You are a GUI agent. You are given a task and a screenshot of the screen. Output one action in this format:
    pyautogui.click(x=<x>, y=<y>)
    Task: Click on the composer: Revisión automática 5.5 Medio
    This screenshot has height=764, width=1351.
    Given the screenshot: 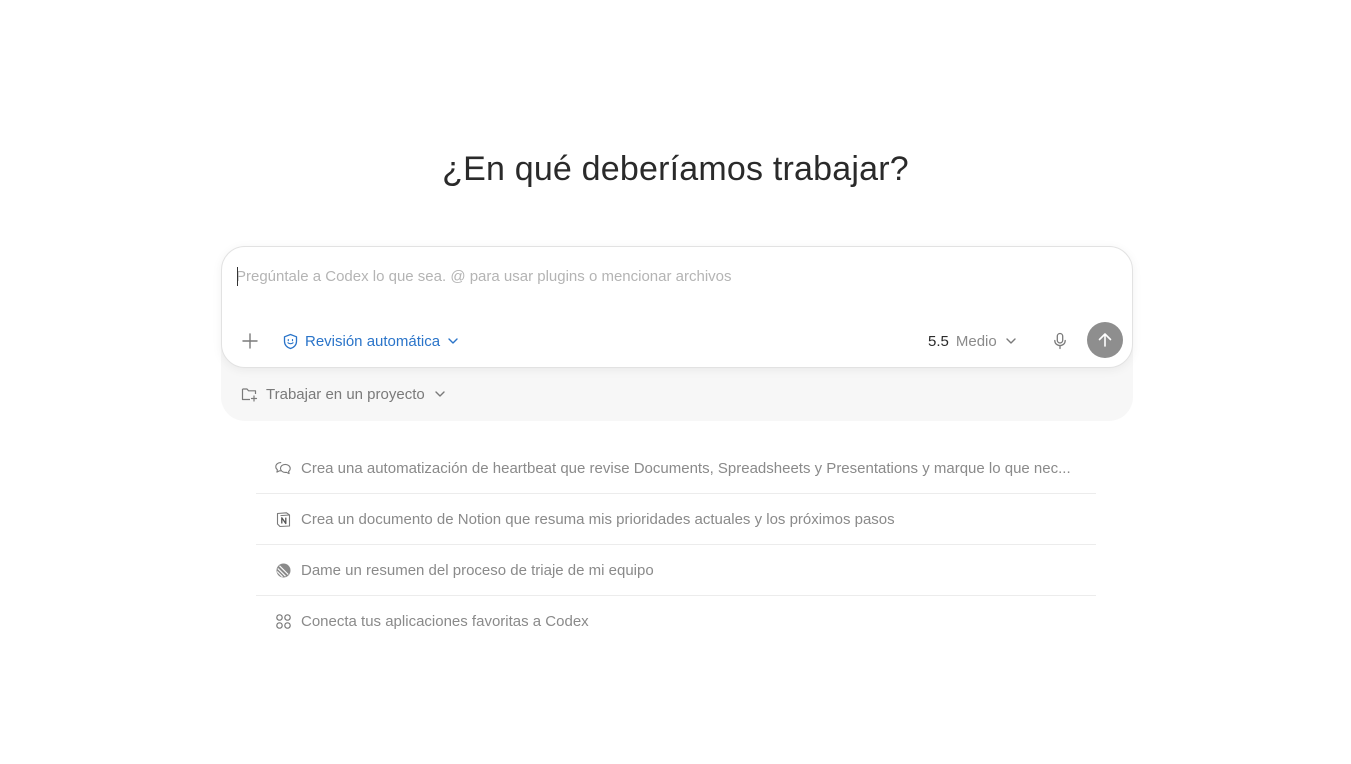 What is the action you would take?
    pyautogui.click(x=677, y=307)
    